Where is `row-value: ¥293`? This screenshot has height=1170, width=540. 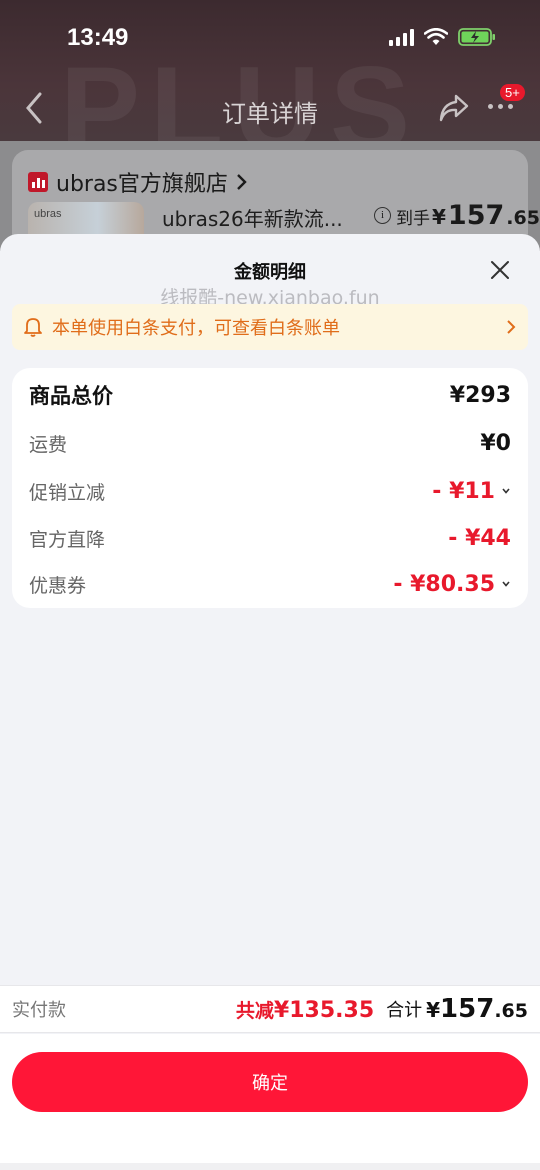 row-value: ¥293 is located at coordinates (480, 395).